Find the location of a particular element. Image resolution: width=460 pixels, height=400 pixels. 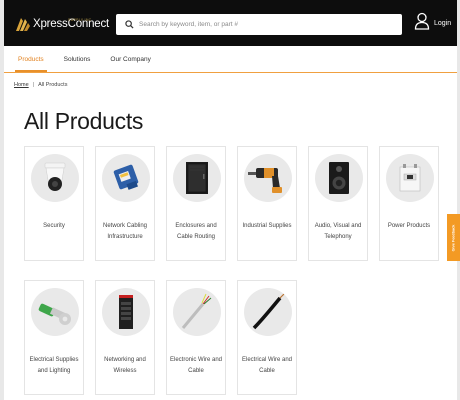

main-nav: Products Solutions Our Company is located at coordinates (230, 59).